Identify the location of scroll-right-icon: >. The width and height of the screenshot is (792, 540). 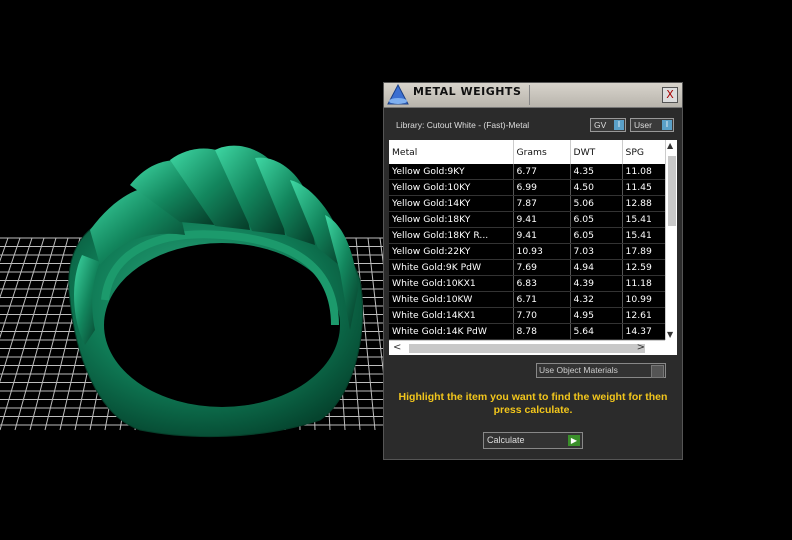
(641, 347).